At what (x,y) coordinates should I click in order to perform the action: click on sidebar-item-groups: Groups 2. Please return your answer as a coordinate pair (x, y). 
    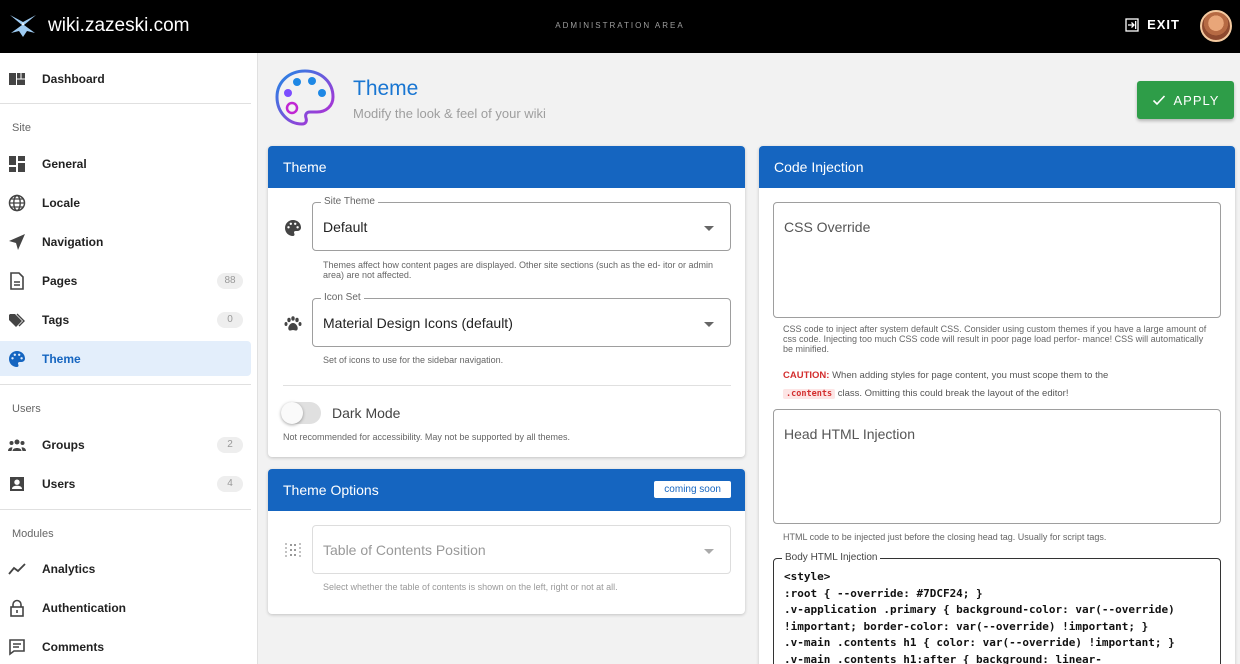
    Looking at the image, I should click on (125, 444).